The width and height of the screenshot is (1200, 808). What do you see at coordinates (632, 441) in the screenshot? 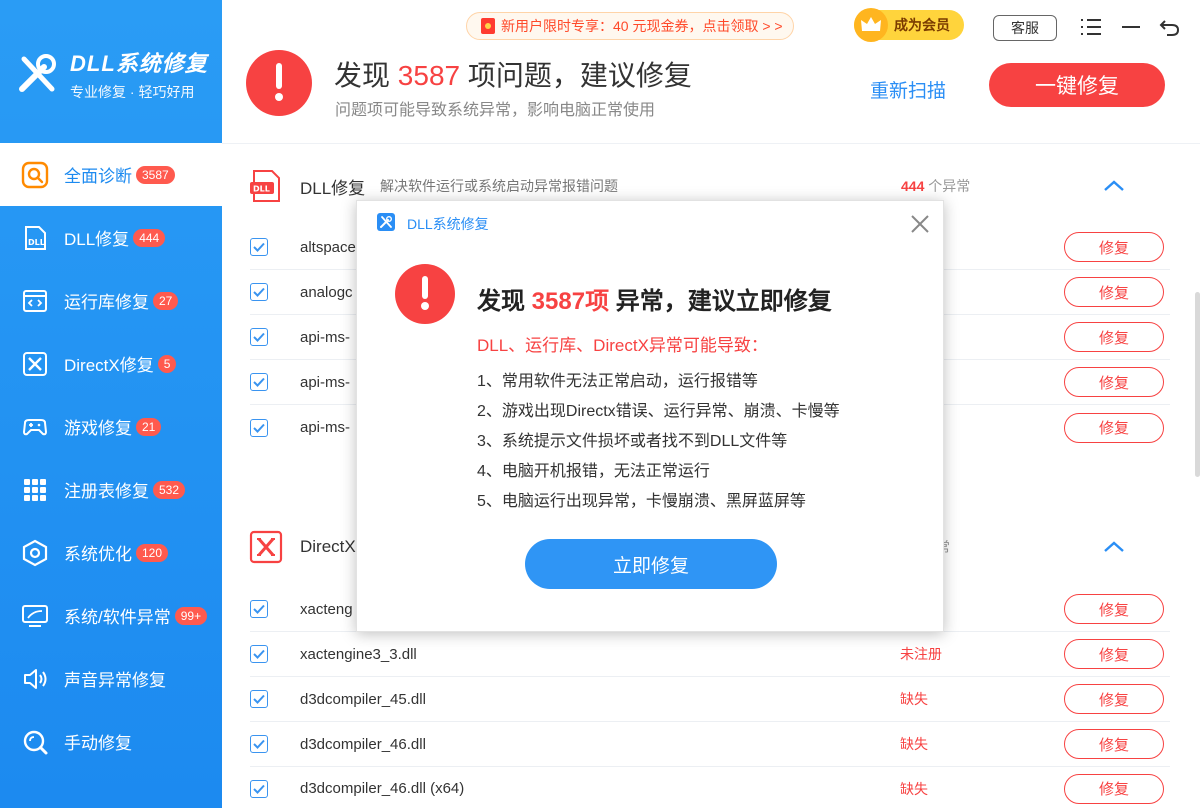
I see `list-item: 3、系统提示文件损坏或者找不到DLL文件等` at bounding box center [632, 441].